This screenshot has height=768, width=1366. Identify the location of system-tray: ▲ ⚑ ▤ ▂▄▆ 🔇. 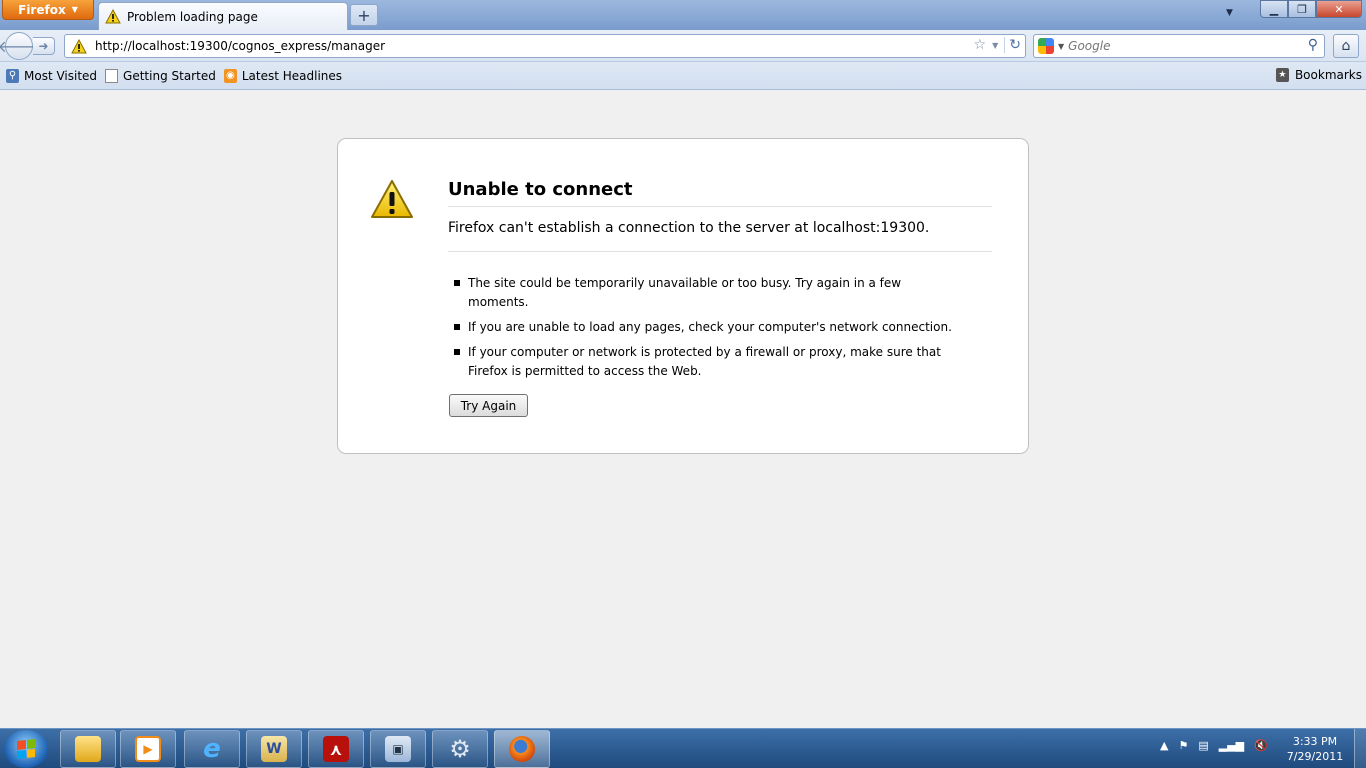
(1214, 745).